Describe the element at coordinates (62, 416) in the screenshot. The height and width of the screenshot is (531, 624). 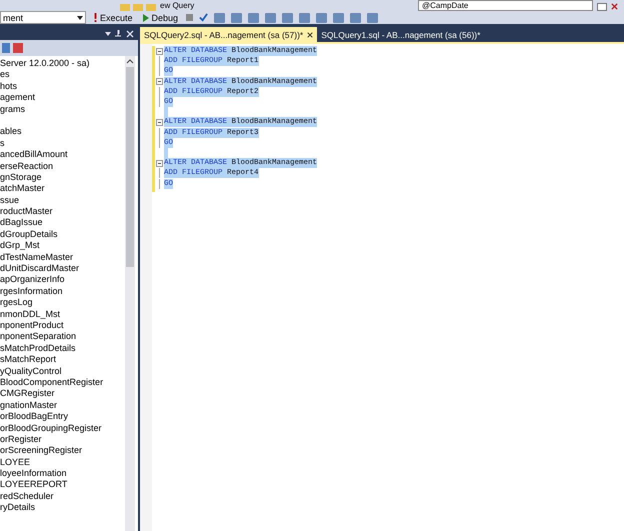
I see `tree-item: orBloodBagEntry` at that location.